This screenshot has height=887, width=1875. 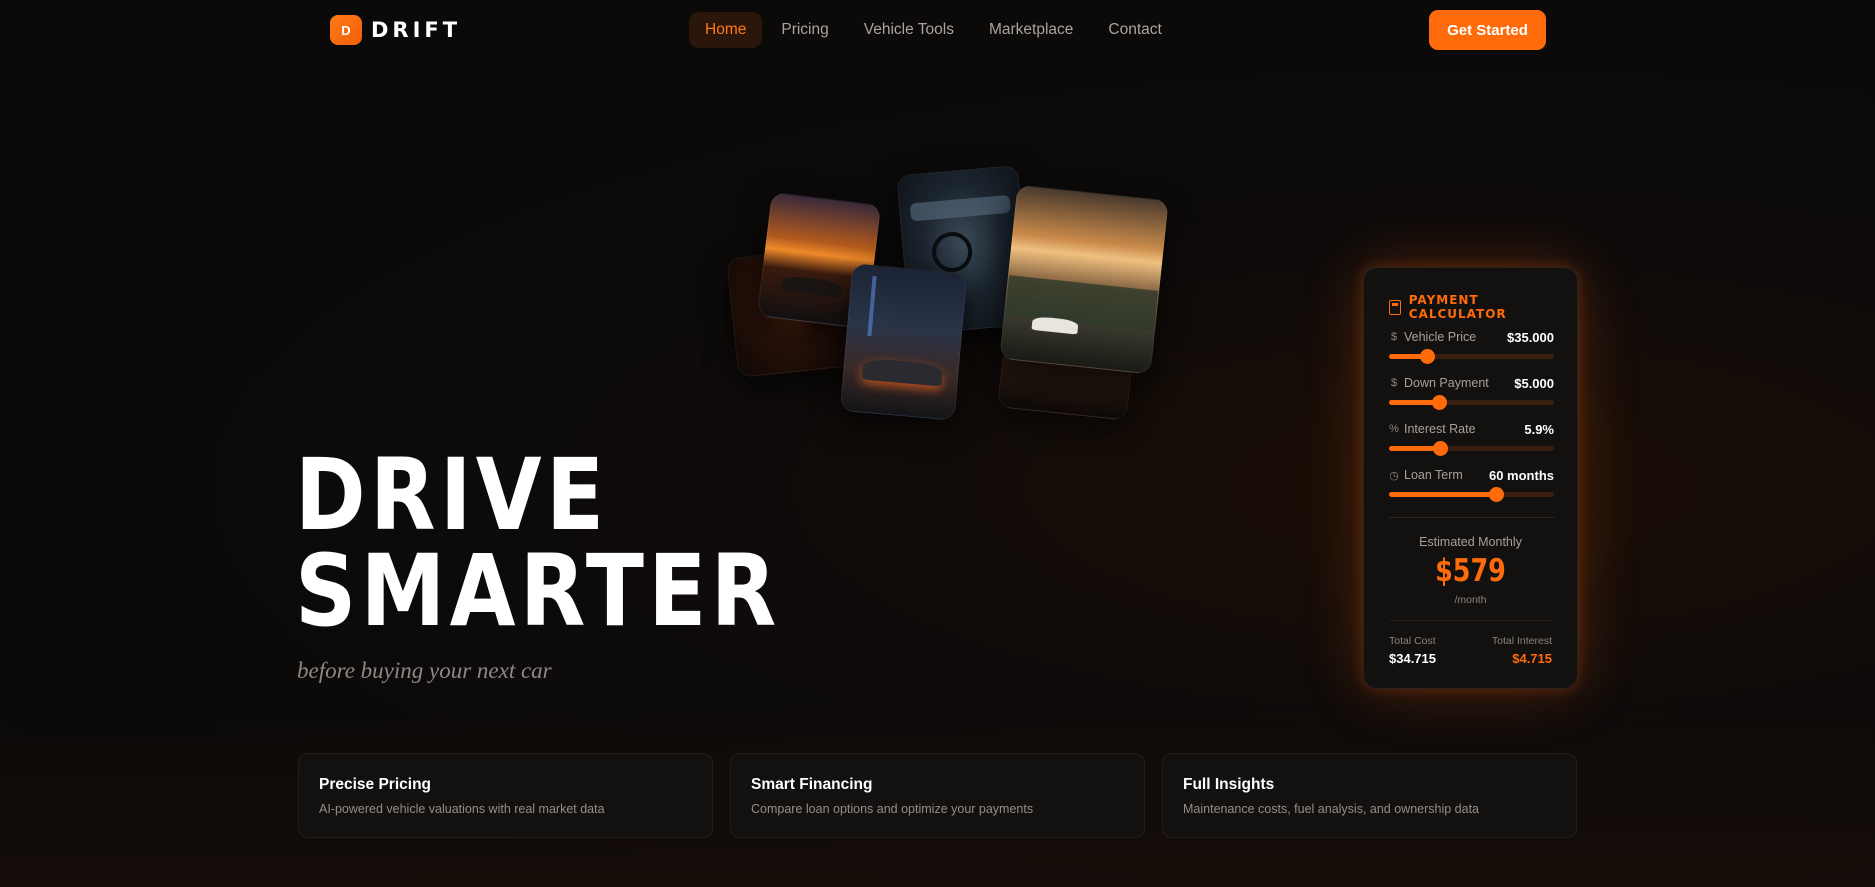 I want to click on car-photo-neon-city, so click(x=903, y=342).